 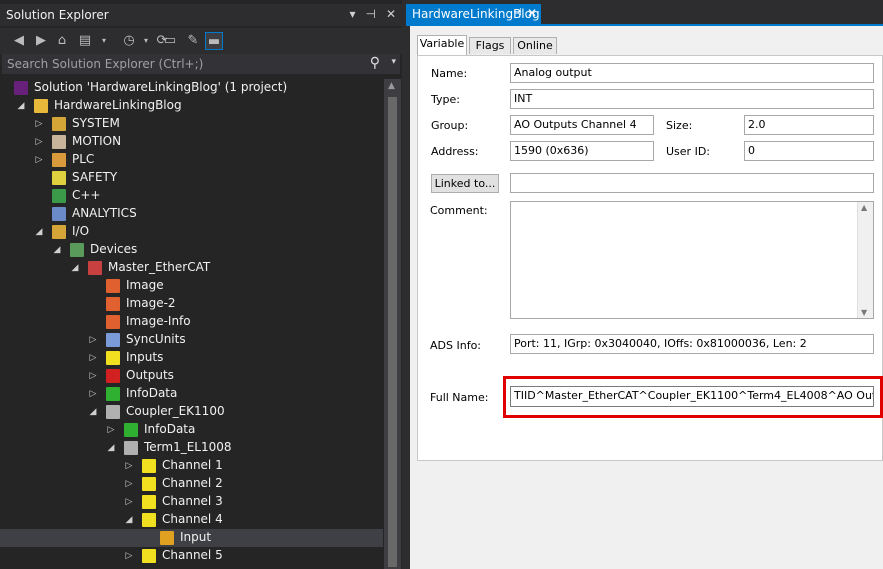 I want to click on terminal-icon, so click(x=131, y=448).